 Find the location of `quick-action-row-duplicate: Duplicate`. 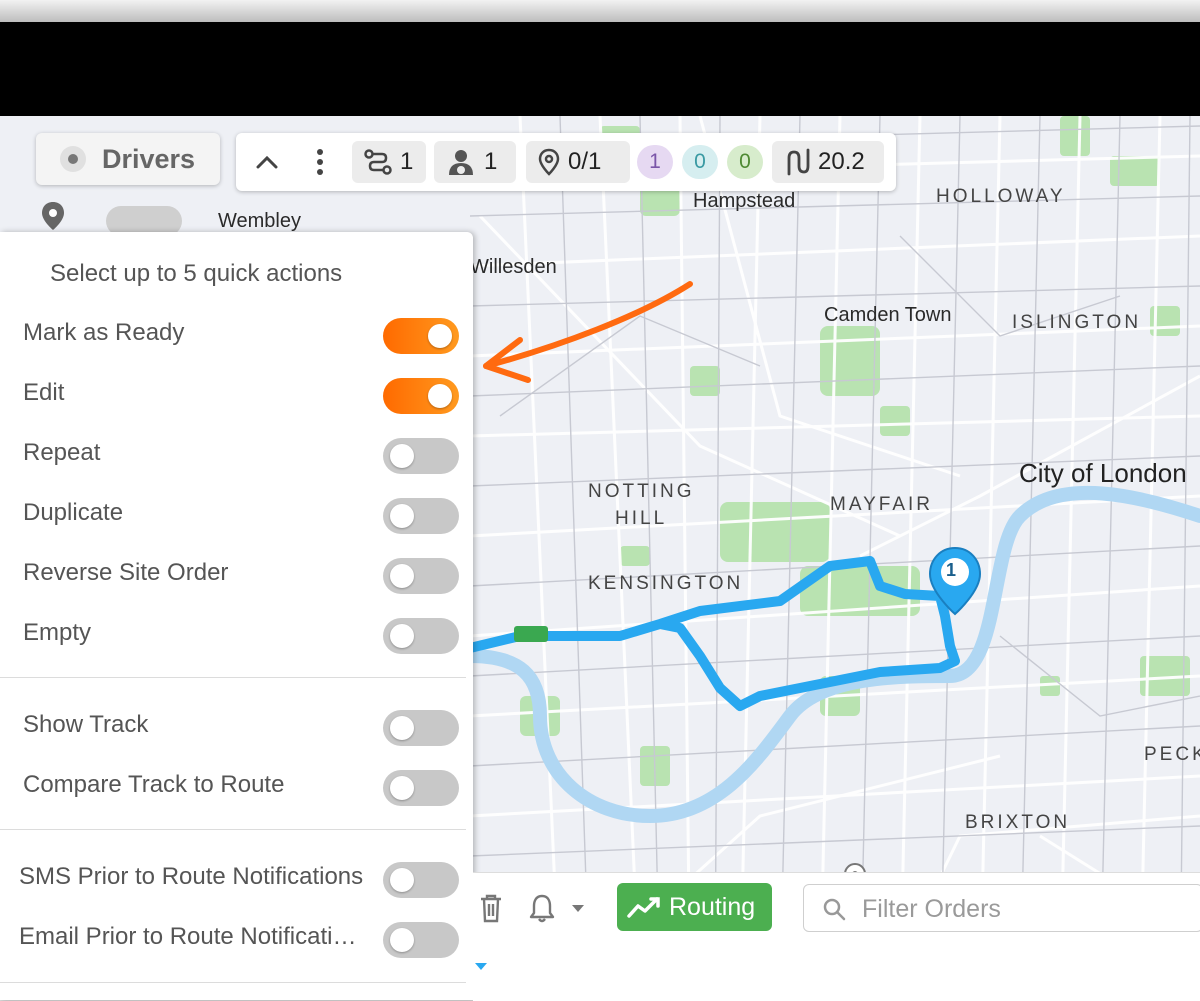

quick-action-row-duplicate: Duplicate is located at coordinates (236, 515).